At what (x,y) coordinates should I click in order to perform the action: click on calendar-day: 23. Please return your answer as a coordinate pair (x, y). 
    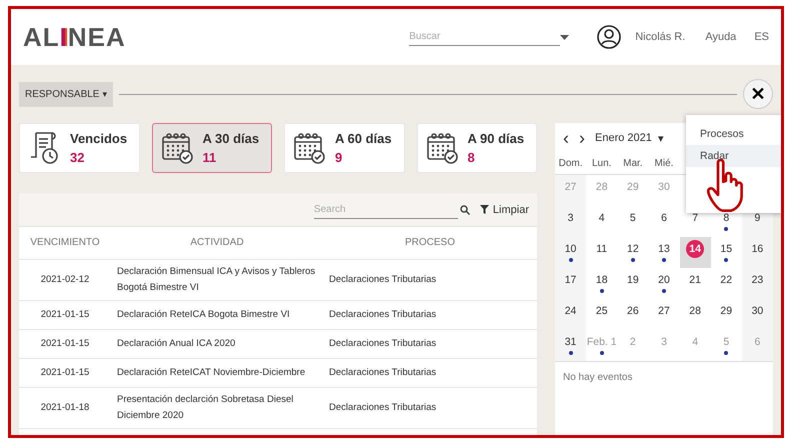
    Looking at the image, I should click on (758, 280).